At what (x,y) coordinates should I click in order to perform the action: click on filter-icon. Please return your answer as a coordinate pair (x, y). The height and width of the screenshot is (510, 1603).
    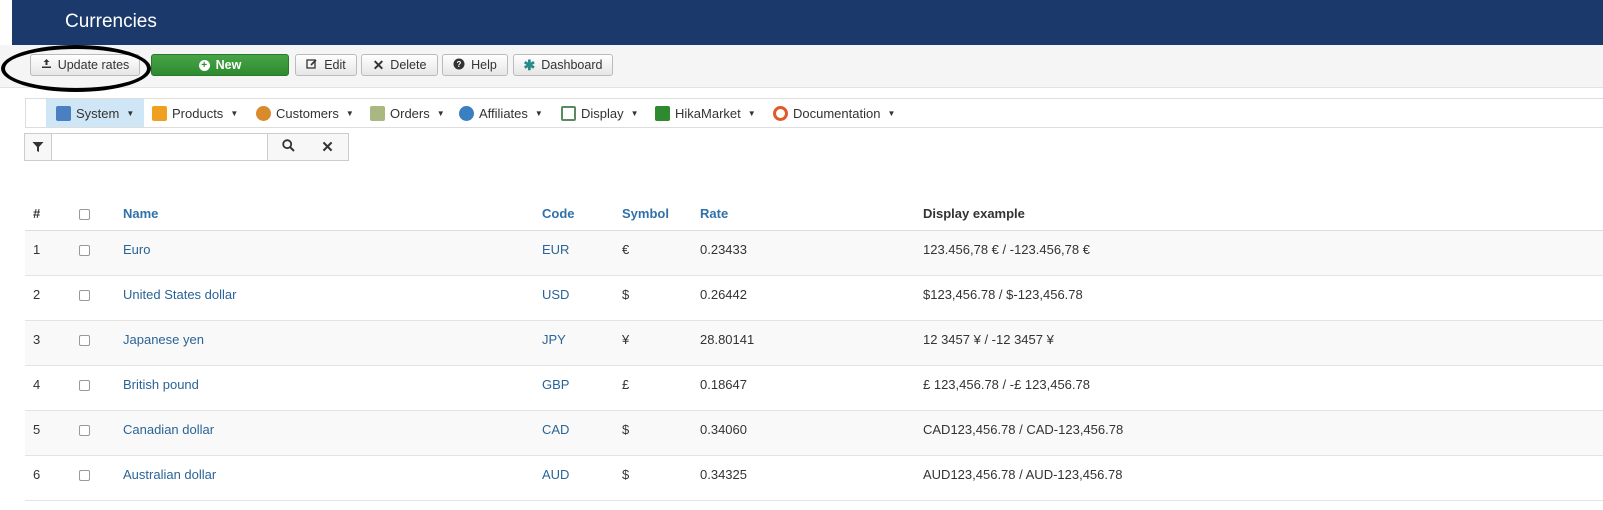
    Looking at the image, I should click on (38, 147).